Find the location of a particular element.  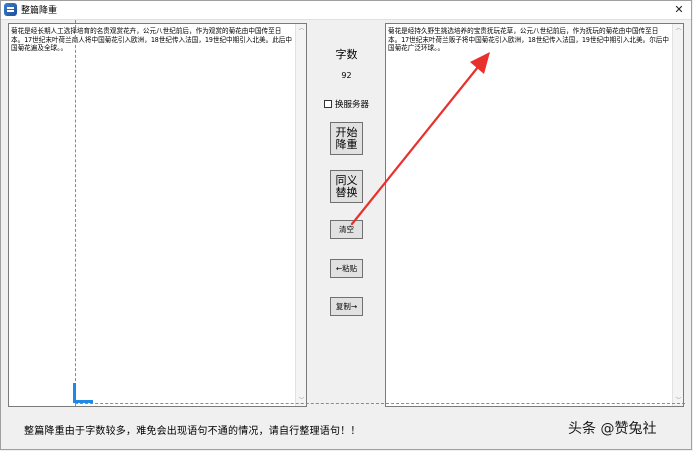

word-count-value: 92 is located at coordinates (346, 75).